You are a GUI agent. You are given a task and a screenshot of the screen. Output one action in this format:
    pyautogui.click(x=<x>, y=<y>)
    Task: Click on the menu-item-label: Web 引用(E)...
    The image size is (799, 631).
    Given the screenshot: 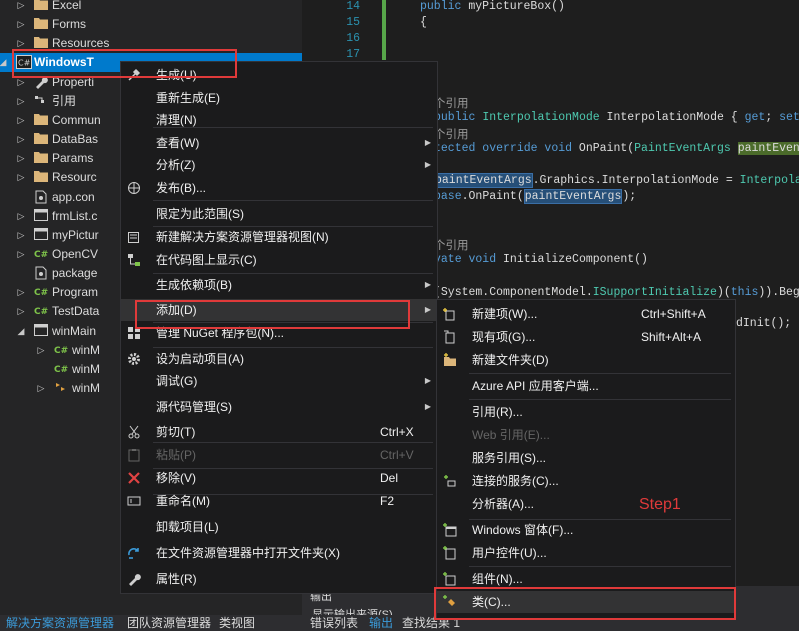 What is the action you would take?
    pyautogui.click(x=511, y=435)
    